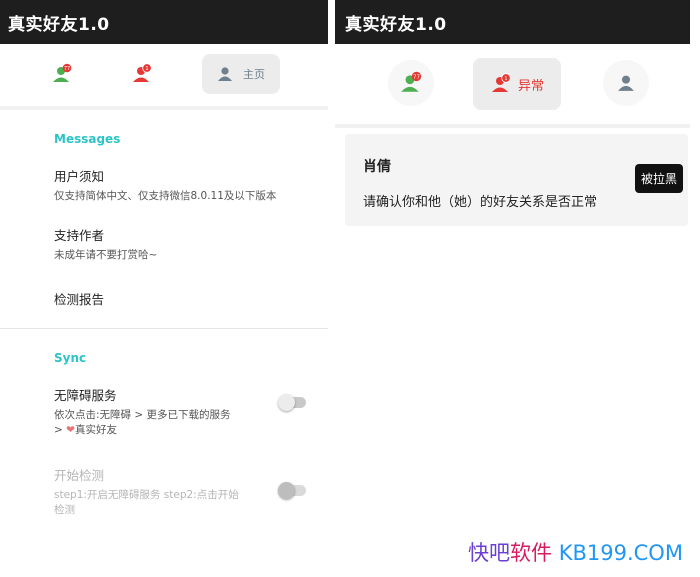 This screenshot has height=577, width=700. What do you see at coordinates (516, 180) in the screenshot?
I see `friend-card: 肖倩 请确认你和他（她）的好友关系是否正常 被拉黑` at bounding box center [516, 180].